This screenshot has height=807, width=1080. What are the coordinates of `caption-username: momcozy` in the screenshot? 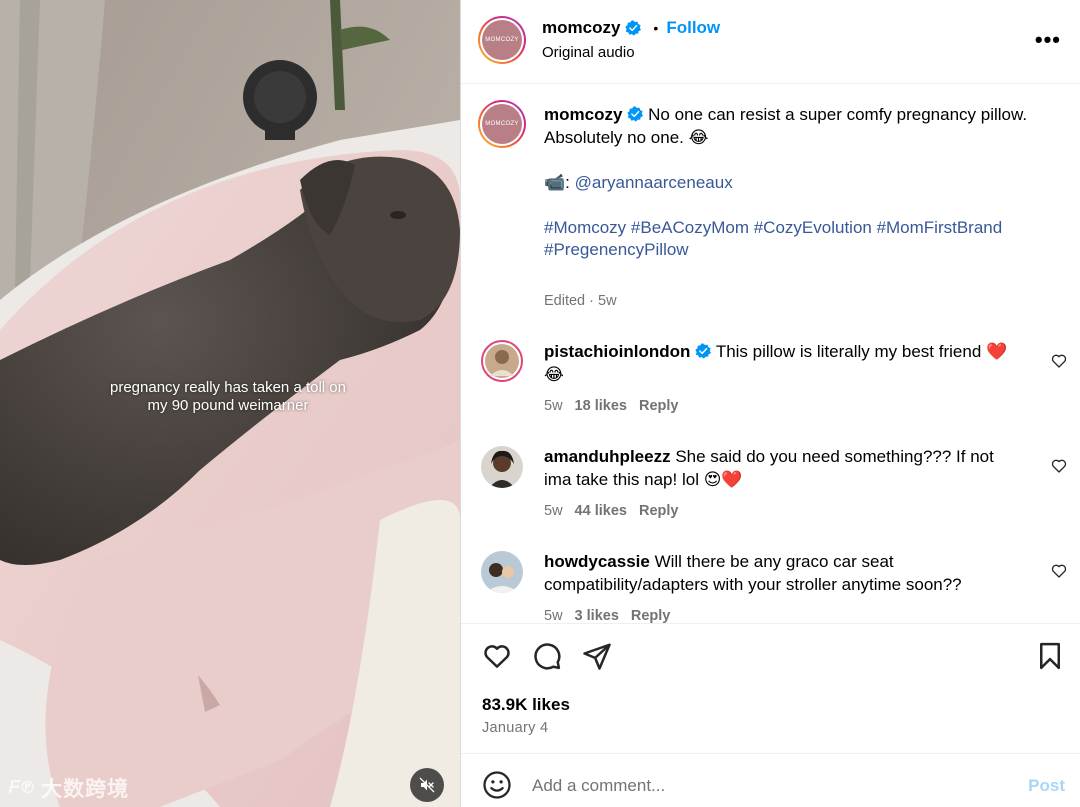 It's located at (583, 114).